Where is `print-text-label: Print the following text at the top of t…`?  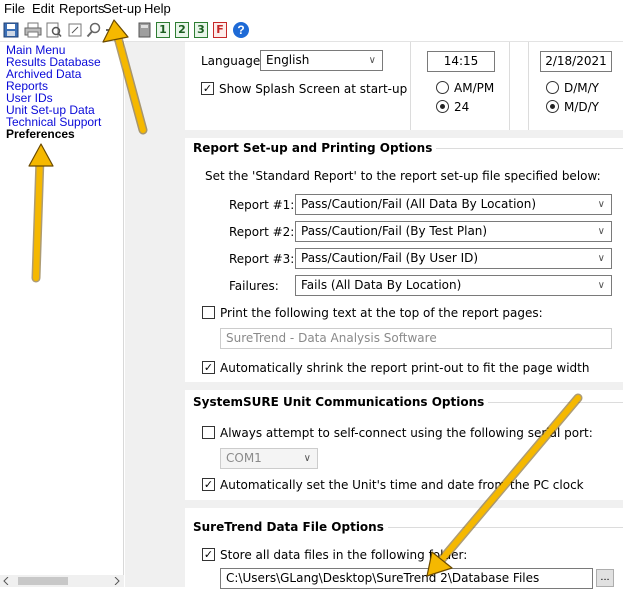 print-text-label: Print the following text at the top of t… is located at coordinates (381, 313).